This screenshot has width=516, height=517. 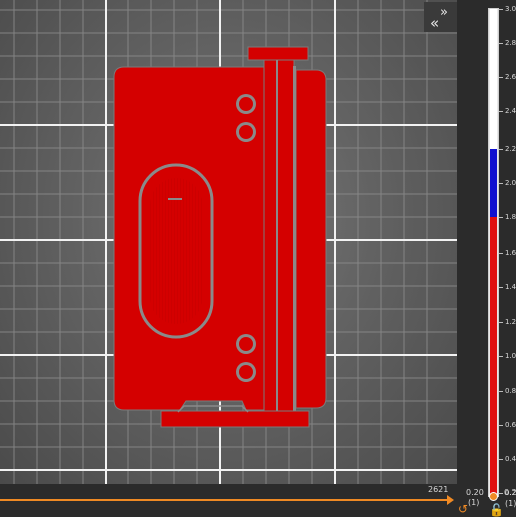 I want to click on layer-slider-lower-handle, so click(x=493, y=496).